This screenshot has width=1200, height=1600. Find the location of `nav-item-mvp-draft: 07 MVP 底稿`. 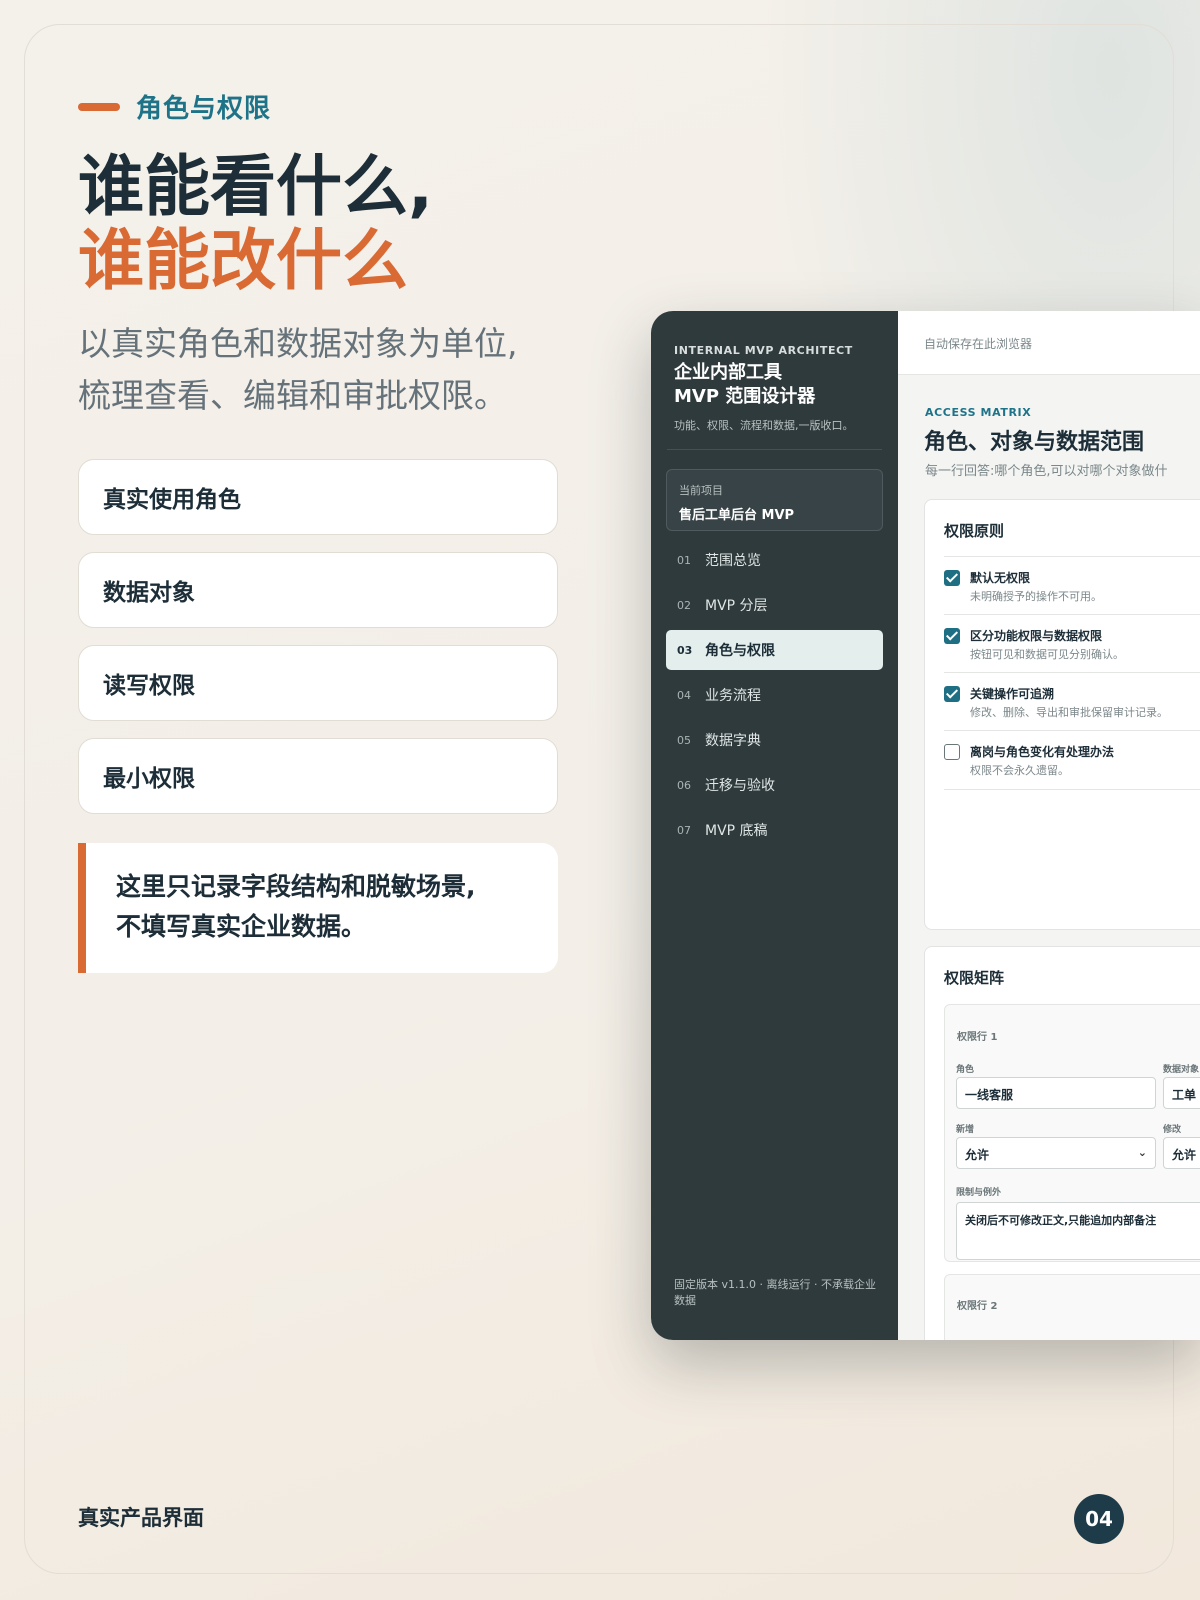

nav-item-mvp-draft: 07 MVP 底稿 is located at coordinates (774, 830).